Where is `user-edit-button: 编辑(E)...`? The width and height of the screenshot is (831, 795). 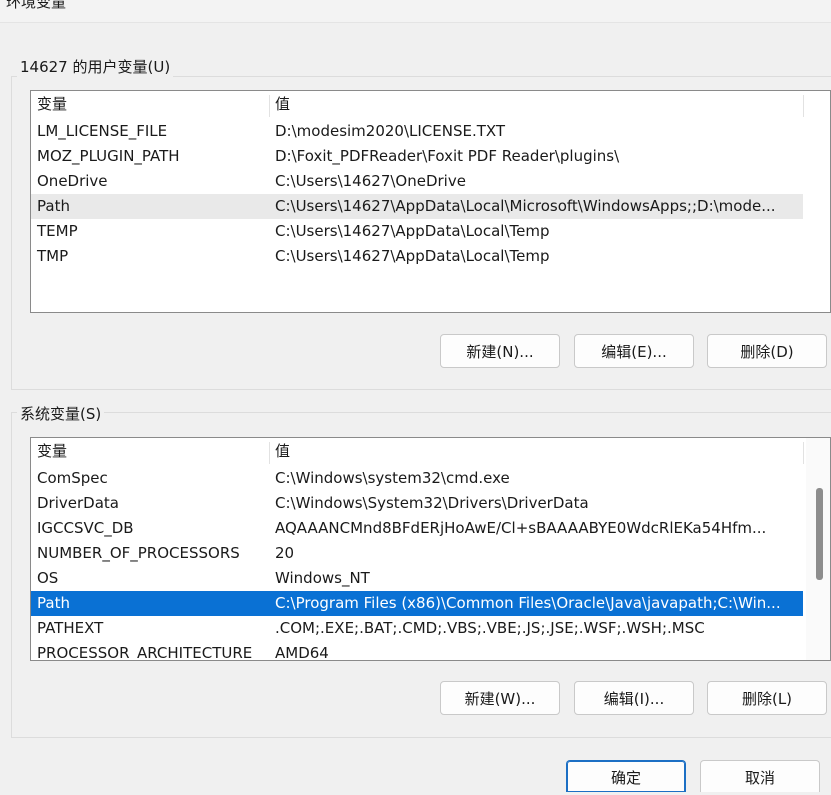
user-edit-button: 编辑(E)... is located at coordinates (634, 351).